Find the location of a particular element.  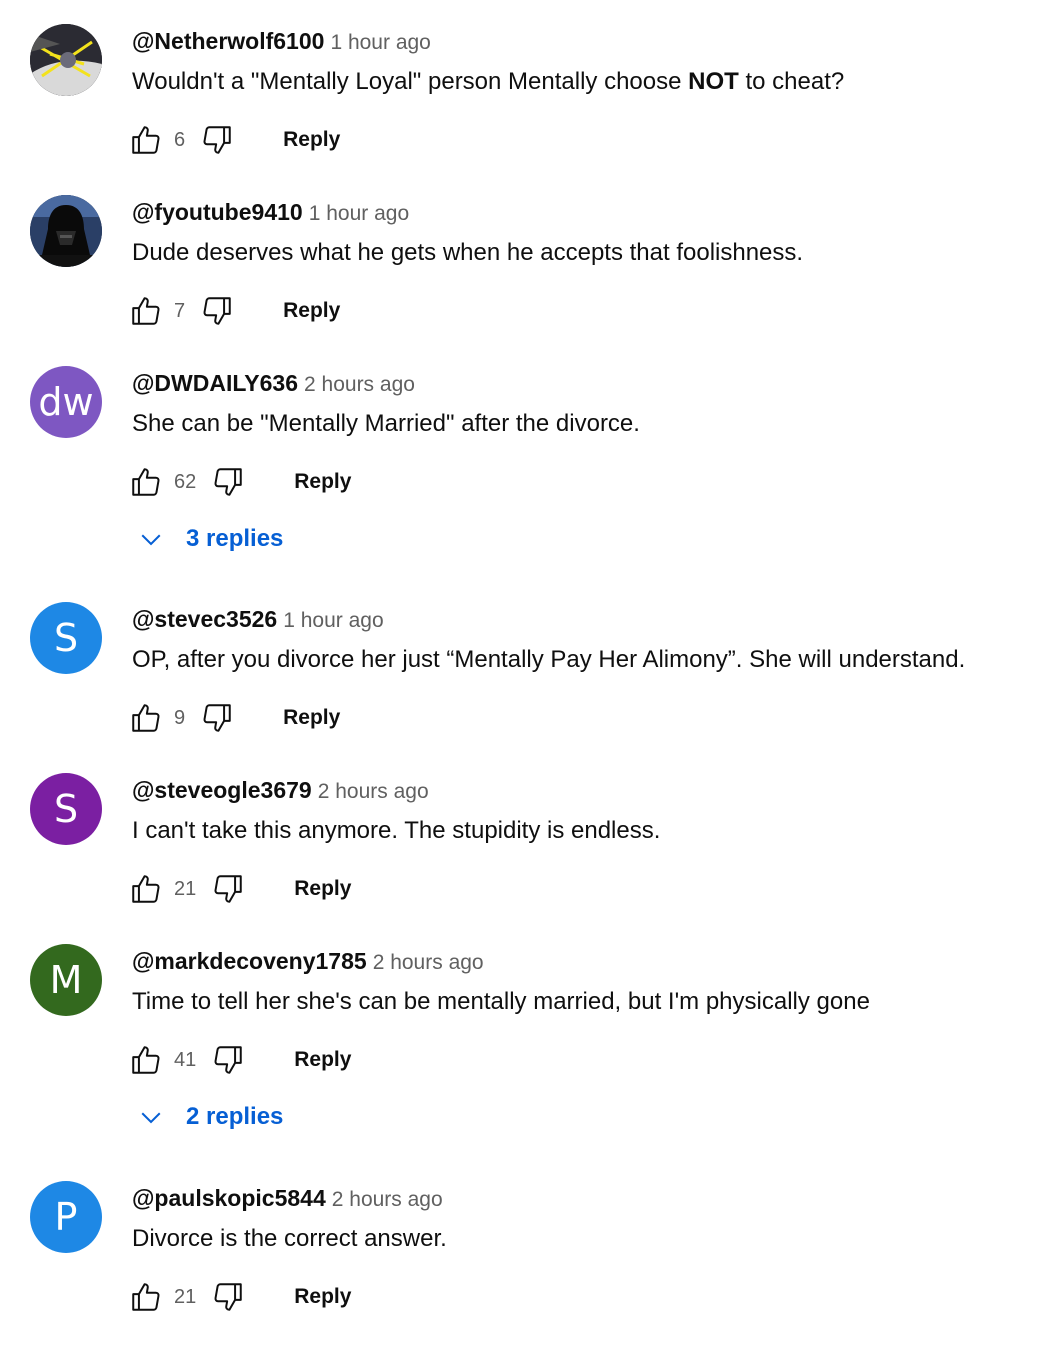

avatar: M is located at coordinates (66, 980).